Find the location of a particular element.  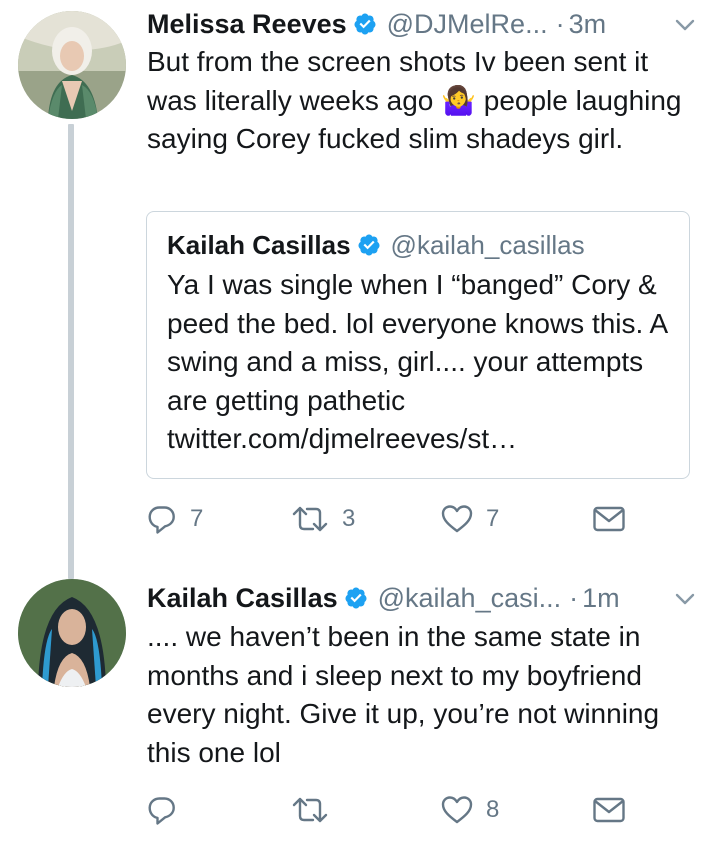

reply-button: 7 is located at coordinates (174, 519).